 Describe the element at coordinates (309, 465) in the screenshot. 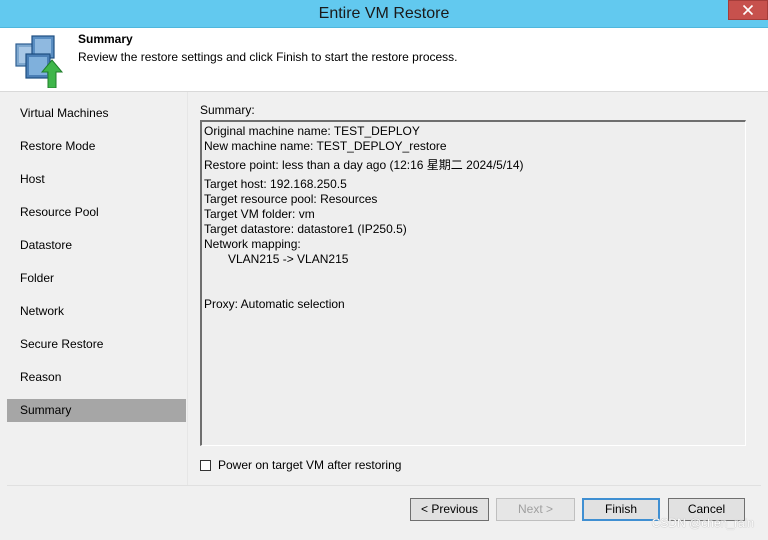

I see `power-on-label: Power on target VM after restoring` at that location.